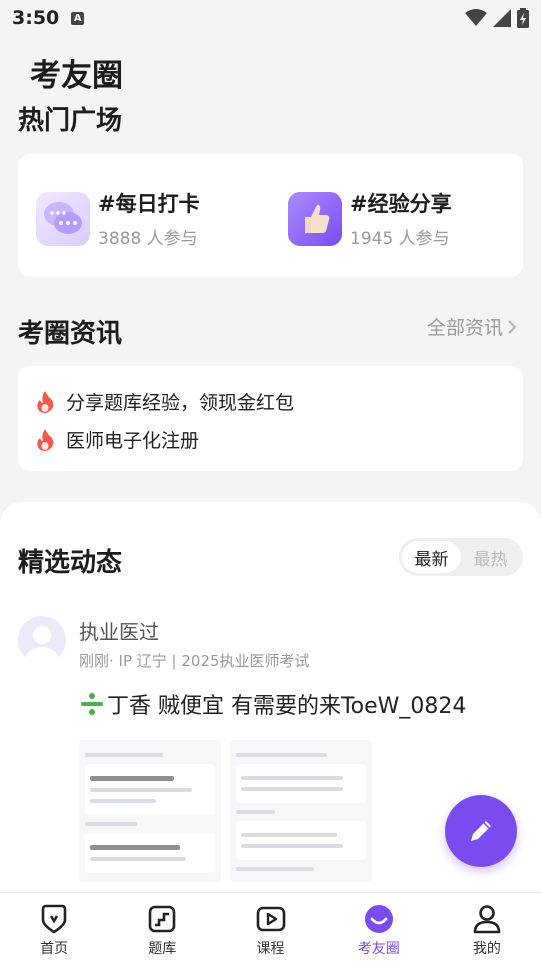 The width and height of the screenshot is (541, 963). What do you see at coordinates (180, 403) in the screenshot?
I see `news-text: 分享题库经验，领现金红包` at bounding box center [180, 403].